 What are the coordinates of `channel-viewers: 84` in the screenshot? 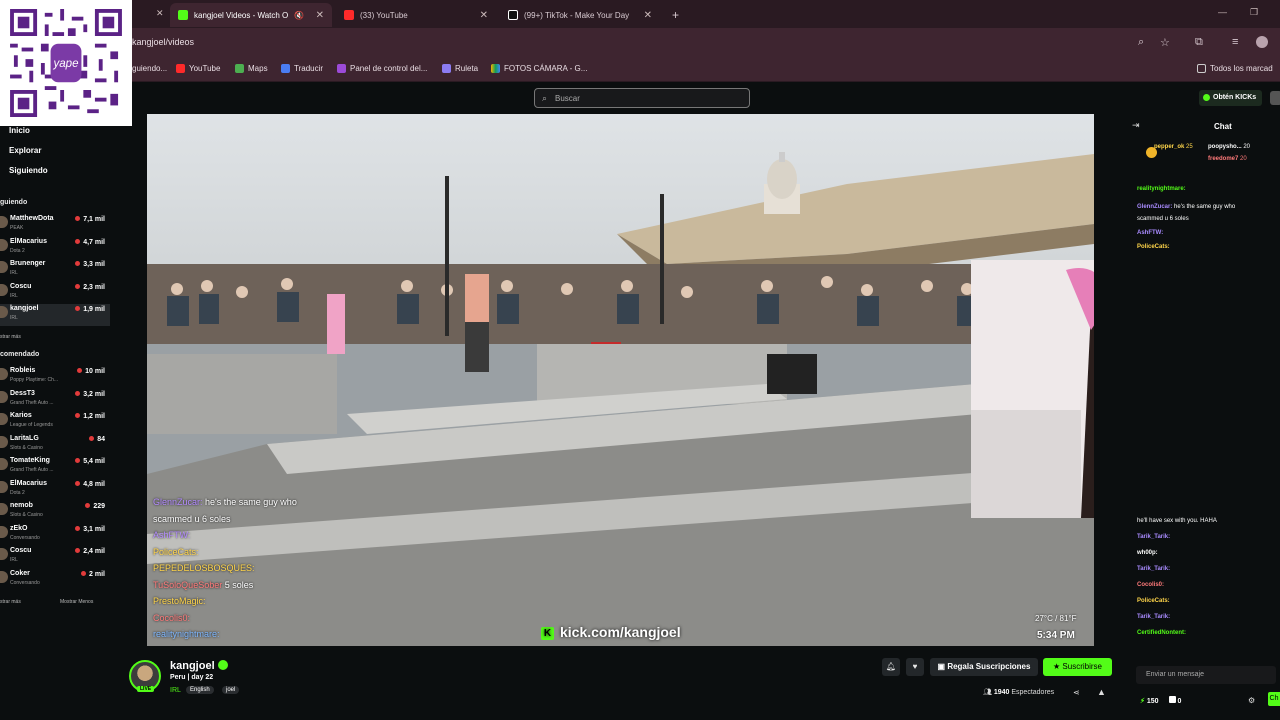 It's located at (97, 439).